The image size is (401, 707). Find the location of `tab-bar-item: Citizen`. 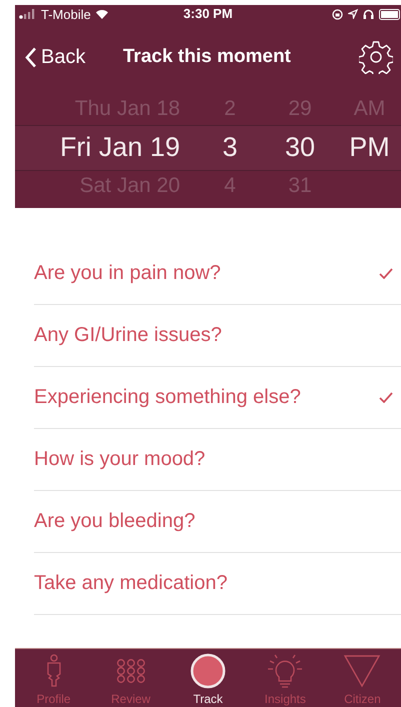

tab-bar-item: Citizen is located at coordinates (362, 678).